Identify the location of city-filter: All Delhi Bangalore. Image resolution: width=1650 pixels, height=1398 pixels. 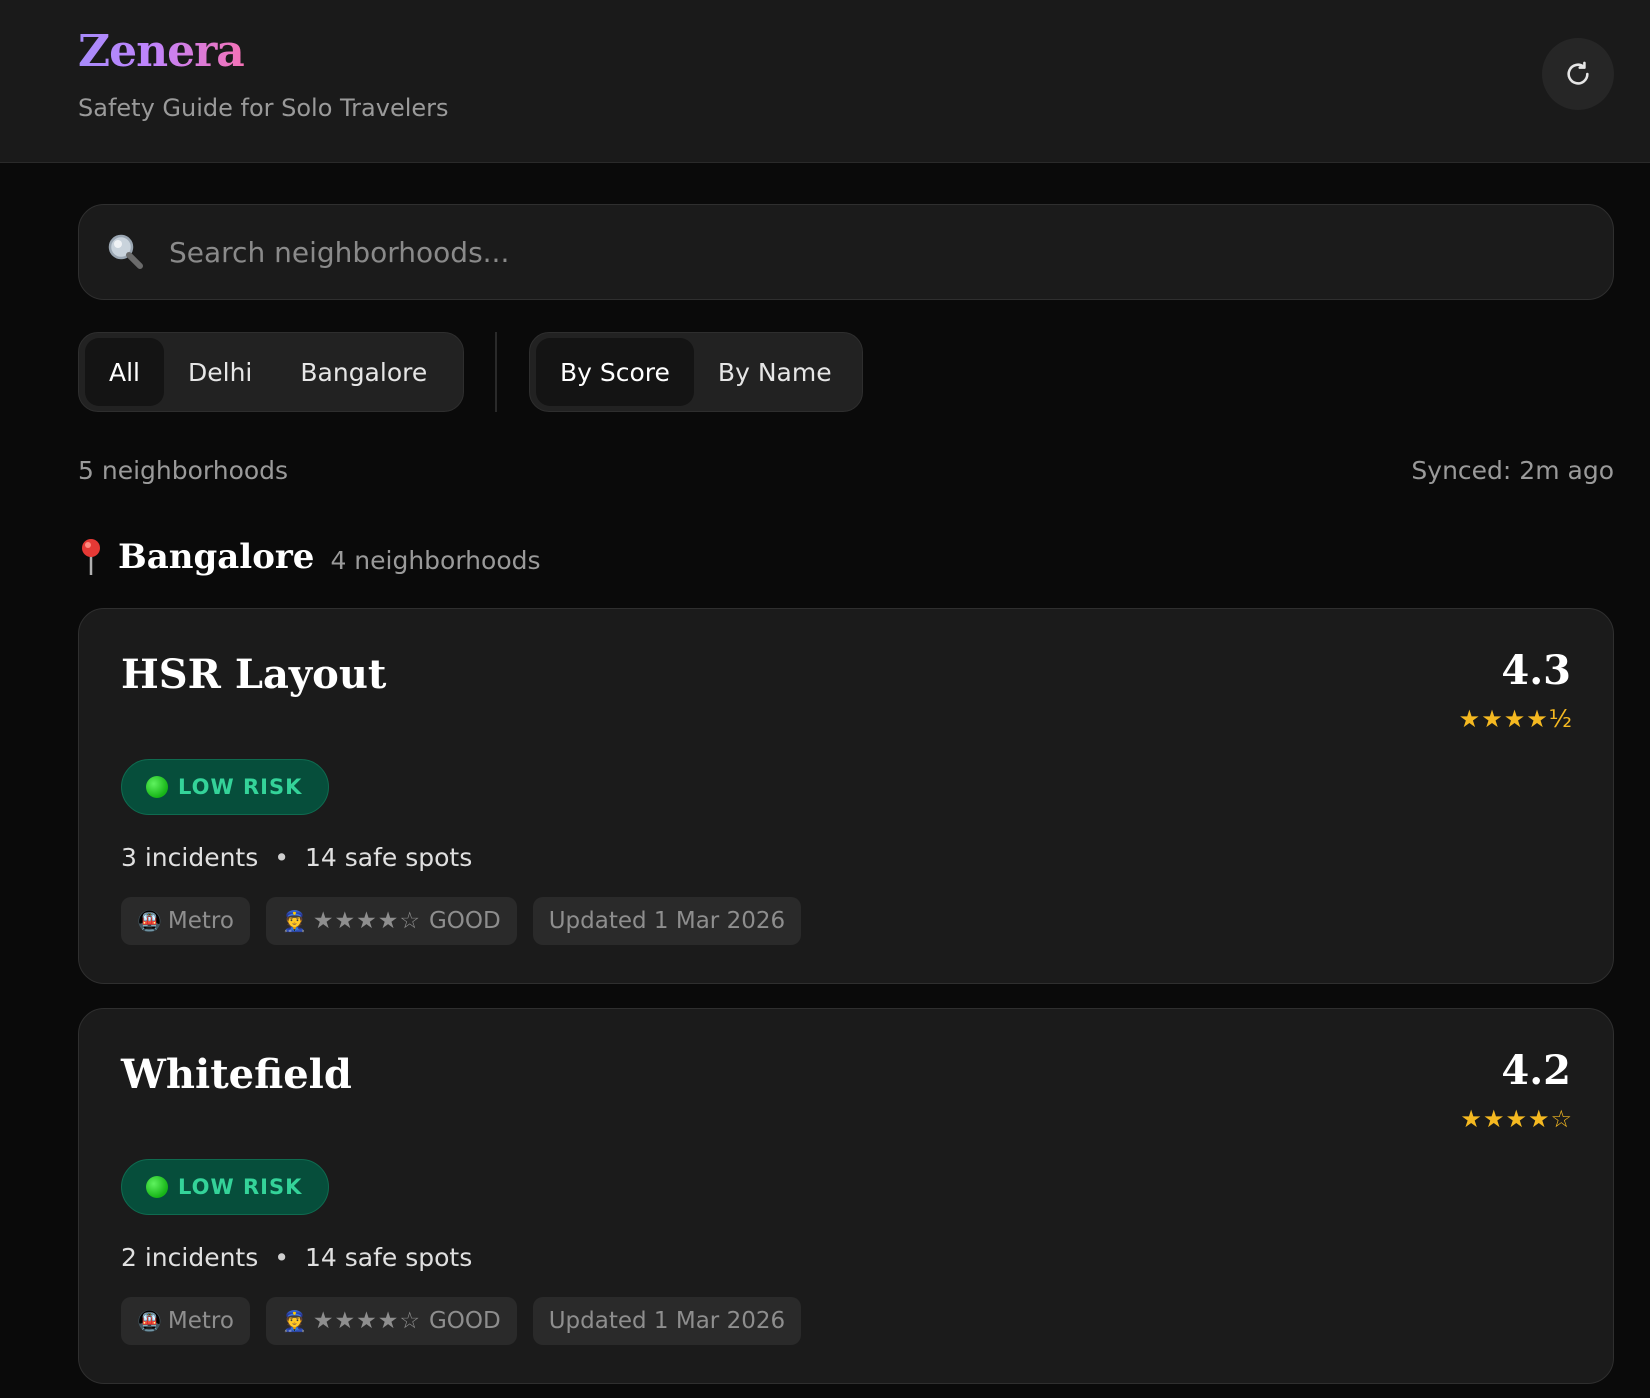
(271, 372).